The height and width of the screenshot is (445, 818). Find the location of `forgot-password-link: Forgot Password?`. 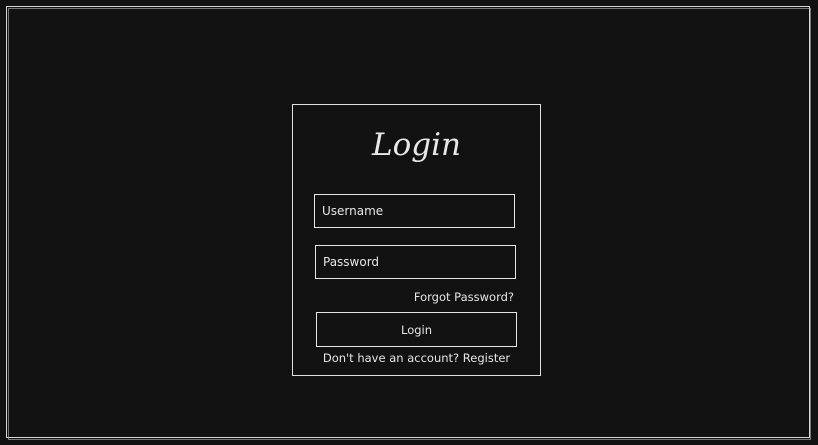

forgot-password-link: Forgot Password? is located at coordinates (464, 297).